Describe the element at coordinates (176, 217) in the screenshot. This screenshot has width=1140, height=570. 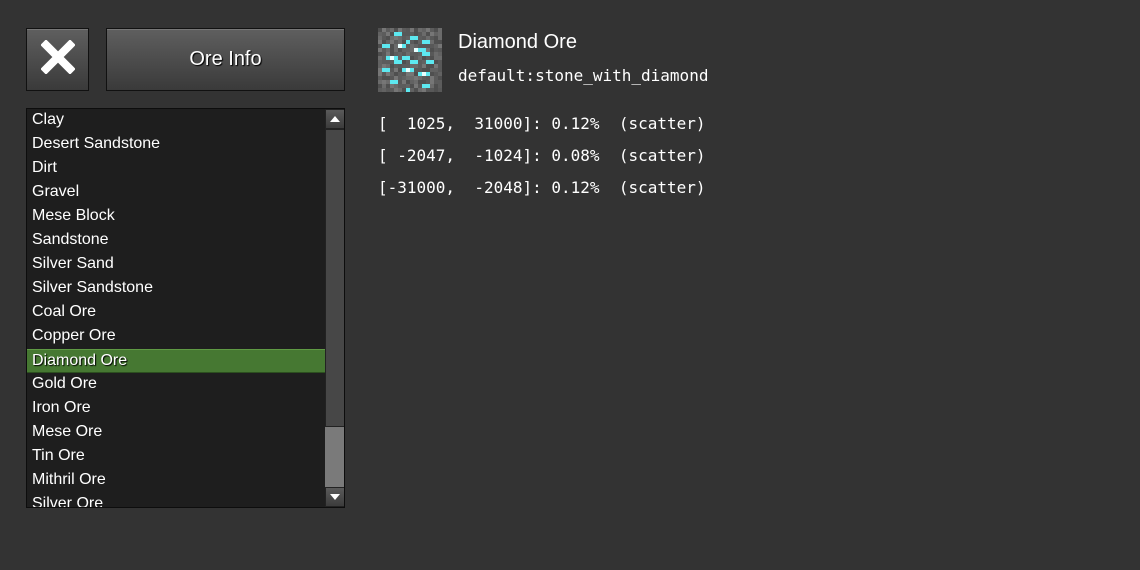
I see `list-item: Mese Block` at that location.